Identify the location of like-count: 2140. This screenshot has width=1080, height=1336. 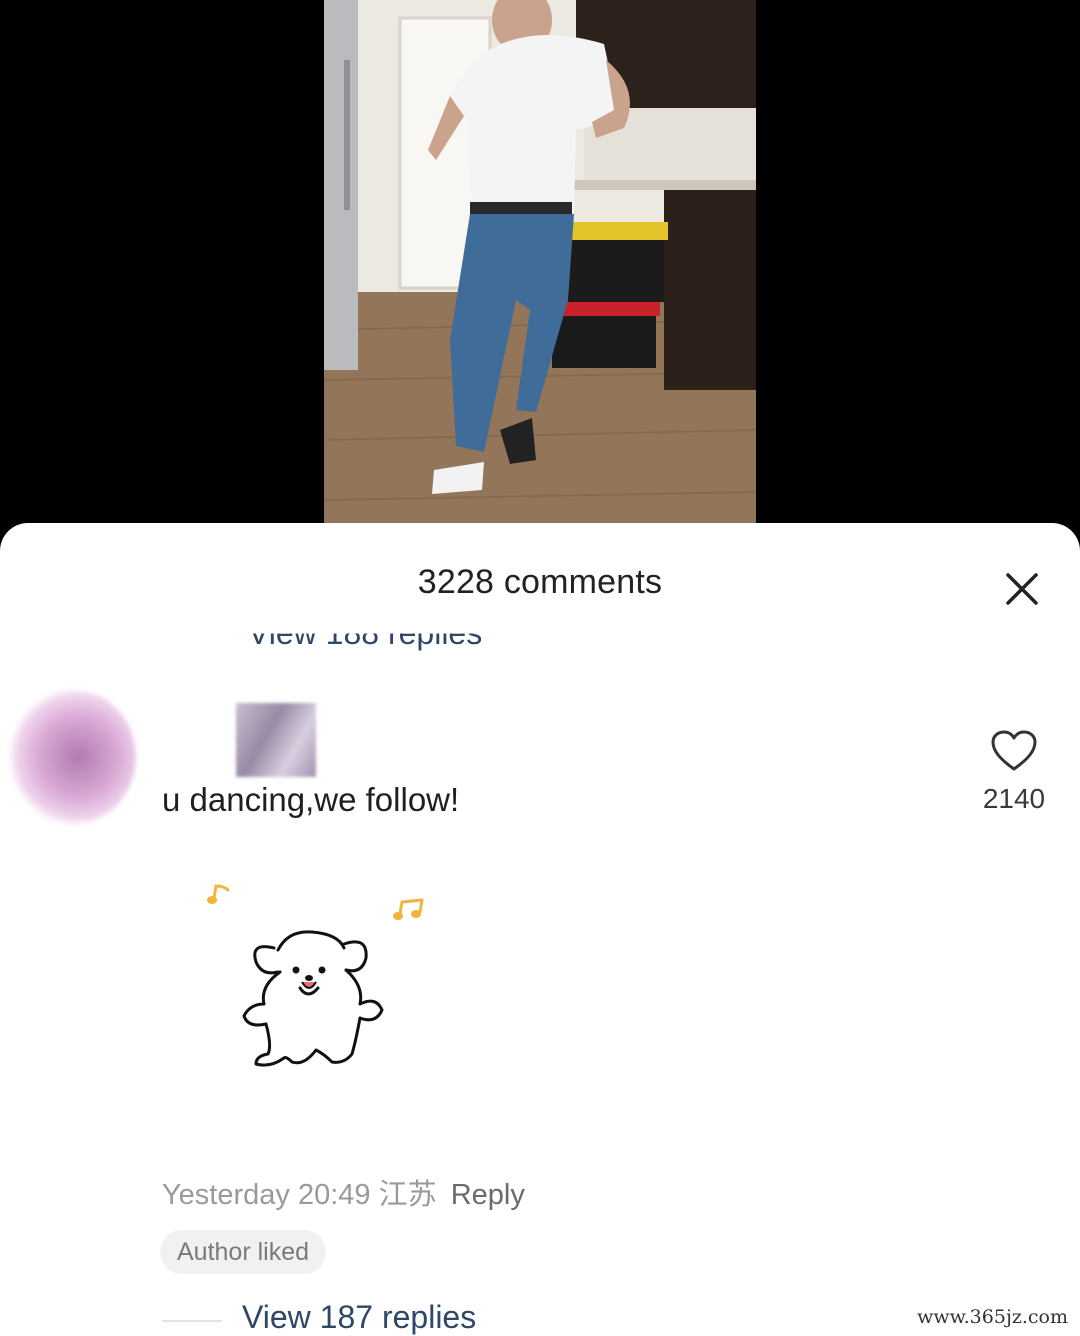
(1014, 798).